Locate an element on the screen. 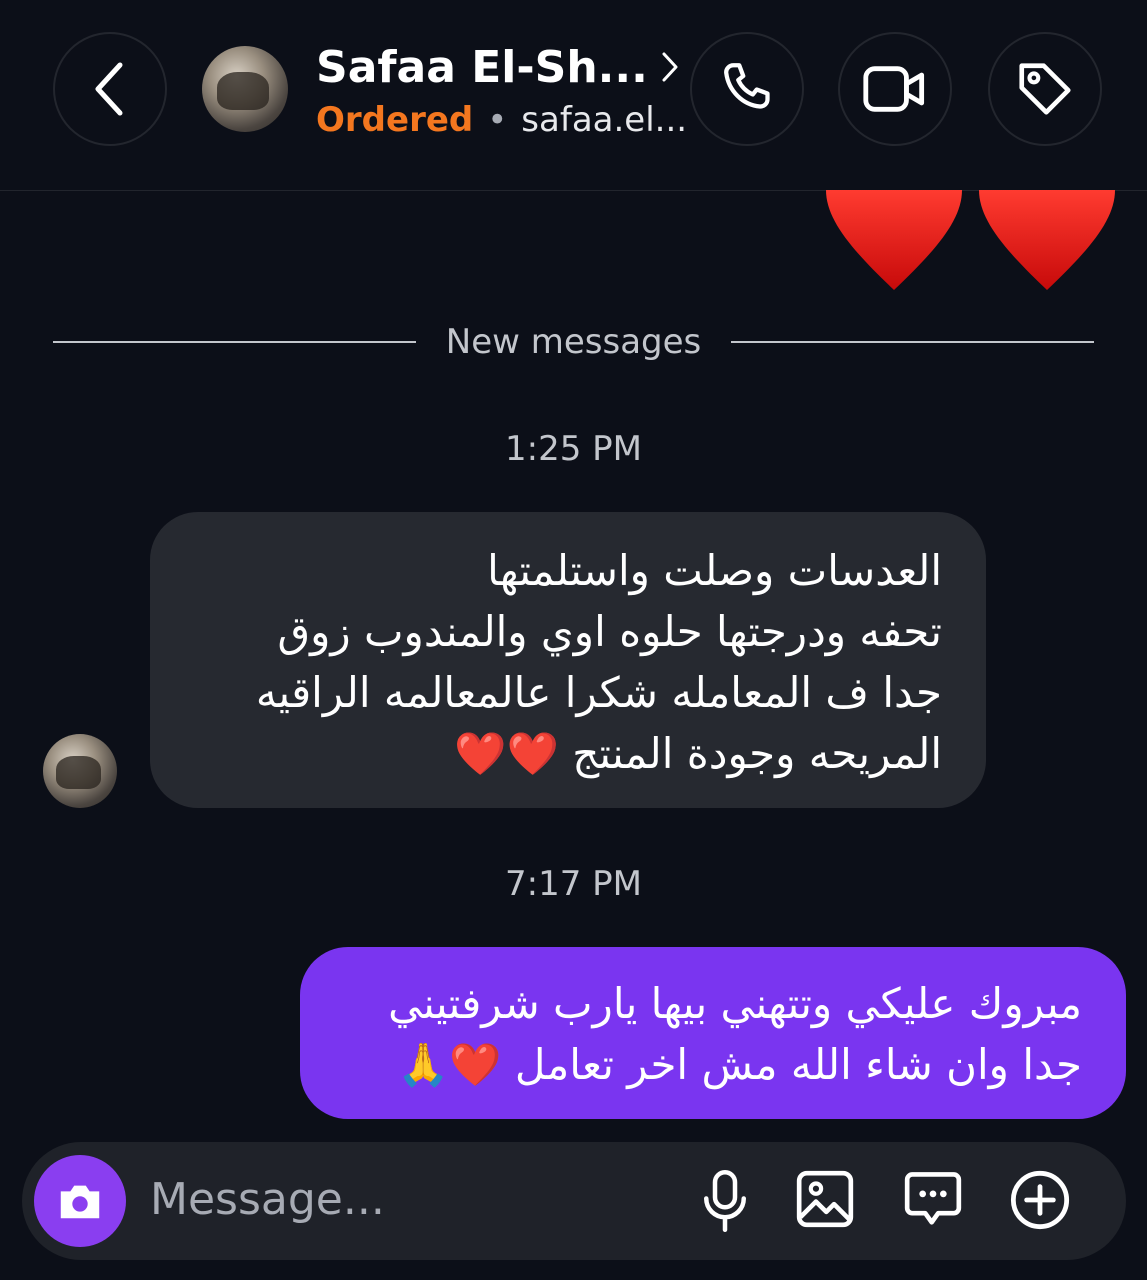 The image size is (1147, 1280). message-timestamp: 1:25 PM is located at coordinates (573, 449).